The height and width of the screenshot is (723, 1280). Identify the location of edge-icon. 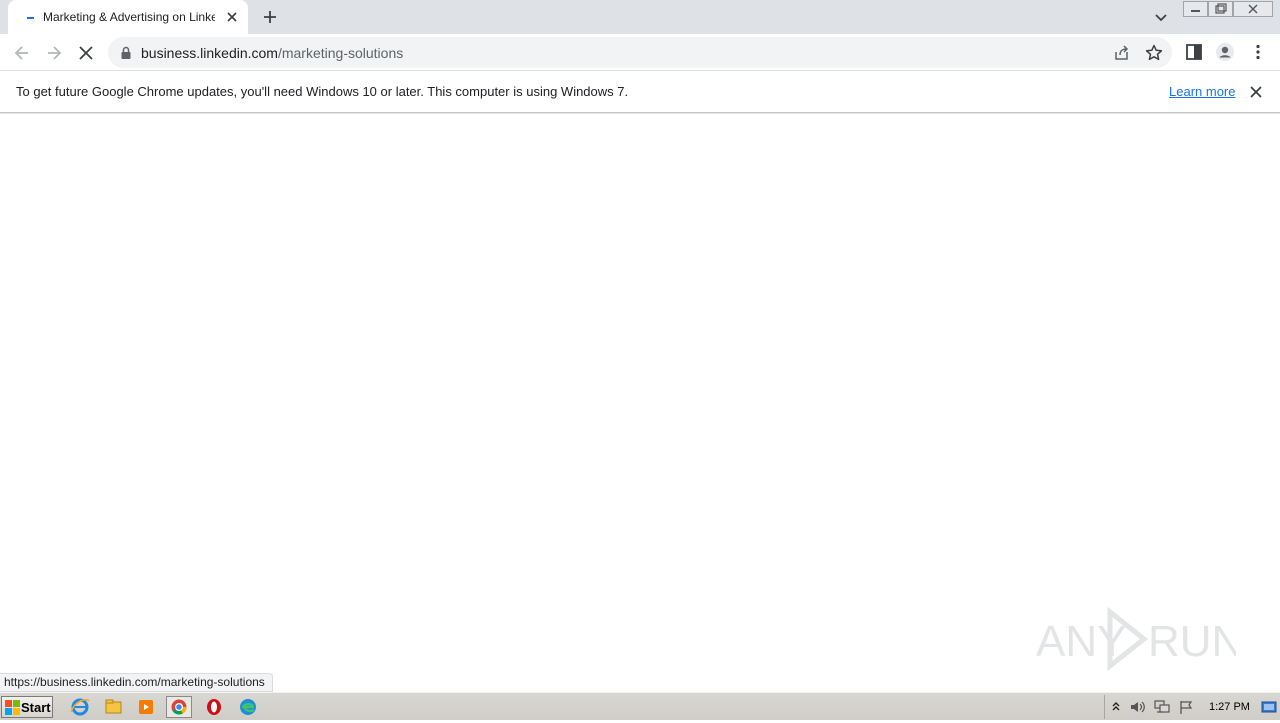
(248, 707).